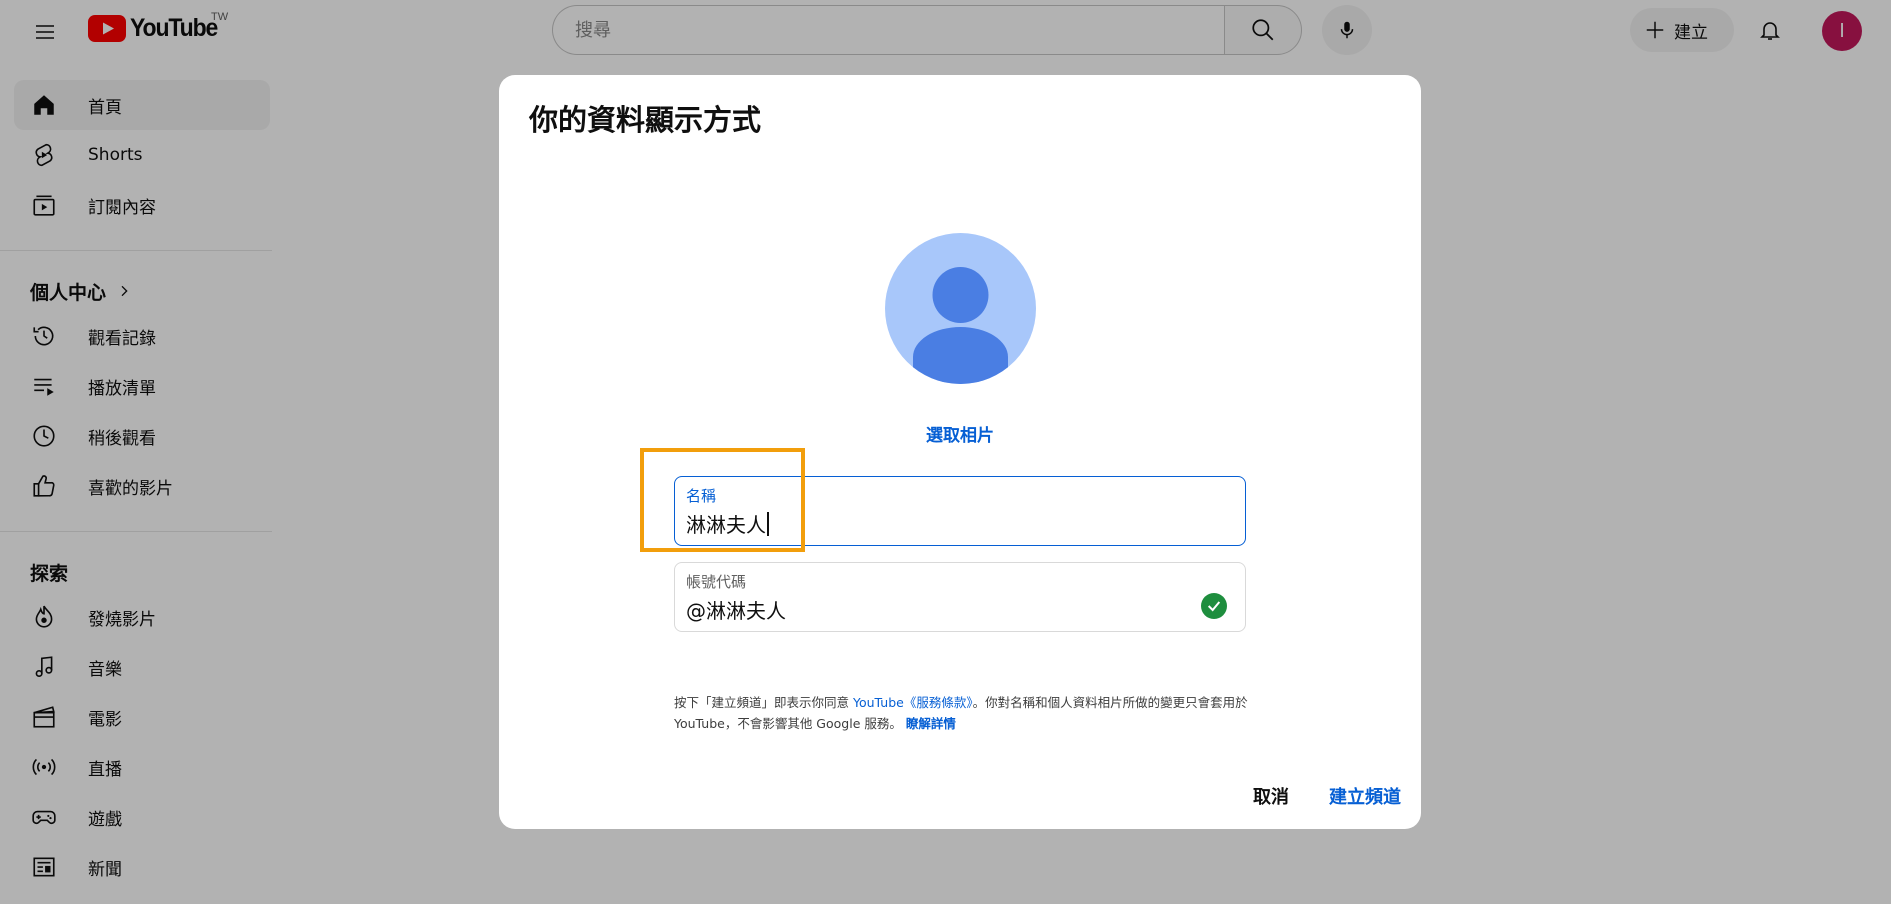 The height and width of the screenshot is (904, 1891). Describe the element at coordinates (726, 525) in the screenshot. I see `name-input-value: 淋淋夫人` at that location.